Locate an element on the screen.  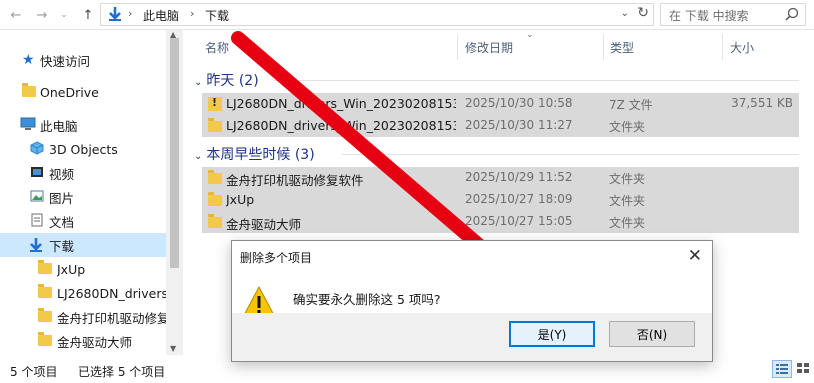
column-header-size: 大小 is located at coordinates (742, 47).